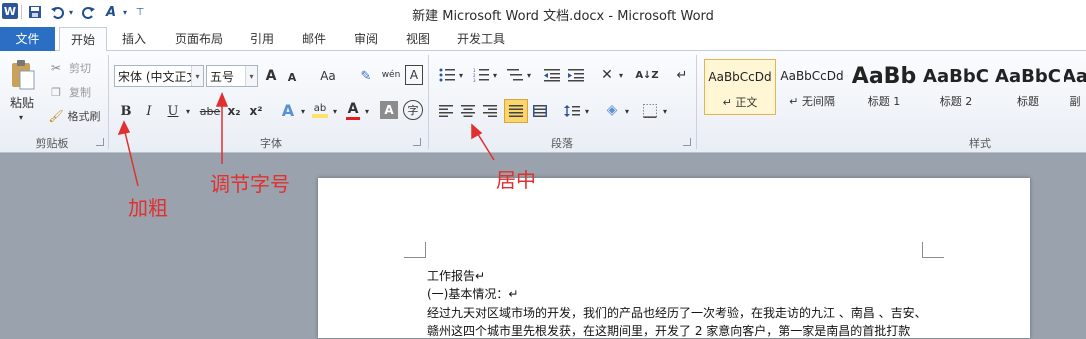  What do you see at coordinates (199, 39) in the screenshot?
I see `tab-page-layout: 页面布局` at bounding box center [199, 39].